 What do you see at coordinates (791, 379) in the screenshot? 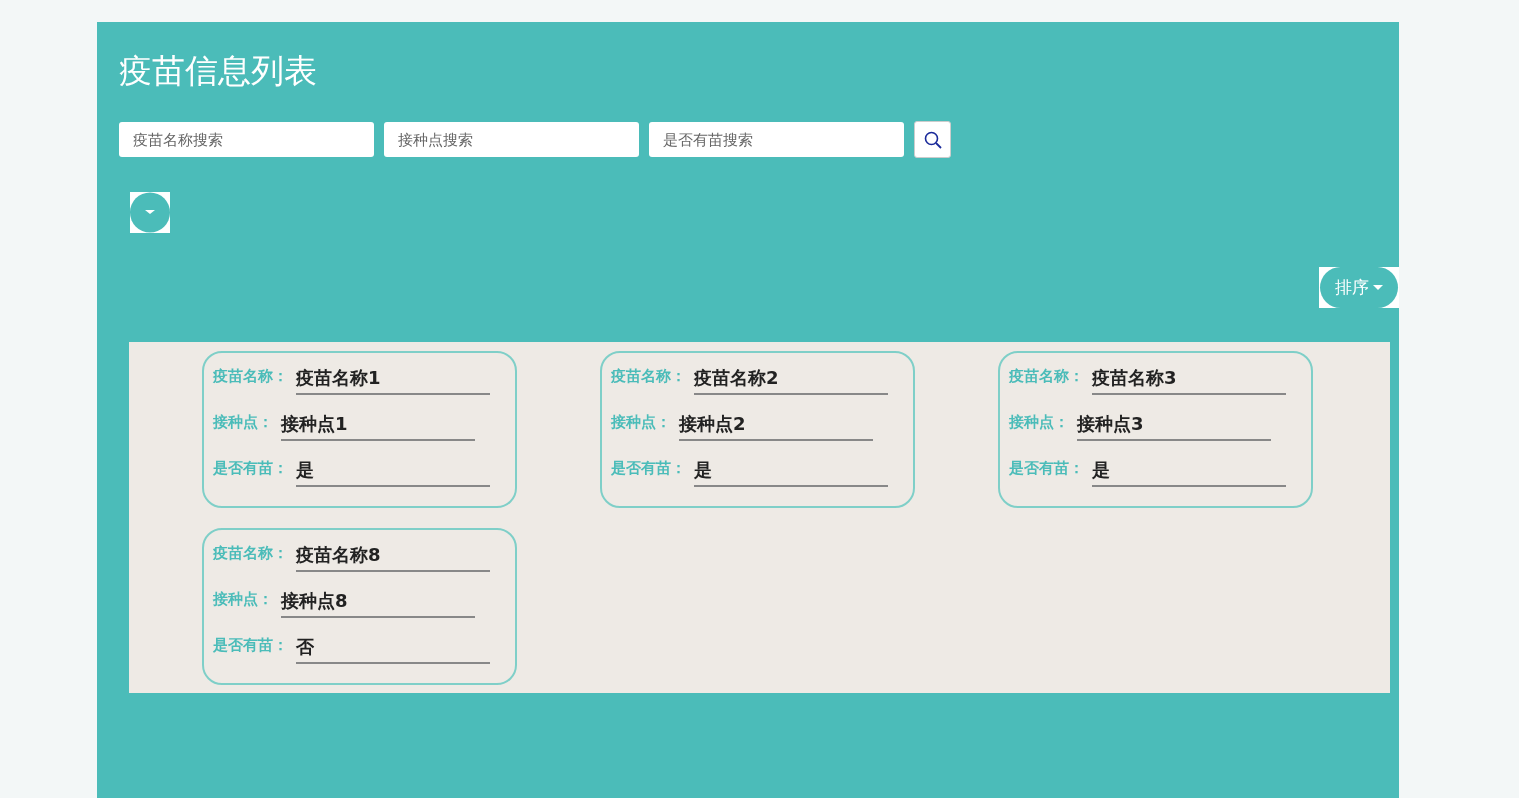
I see `field-value: 疫苗名称2` at bounding box center [791, 379].